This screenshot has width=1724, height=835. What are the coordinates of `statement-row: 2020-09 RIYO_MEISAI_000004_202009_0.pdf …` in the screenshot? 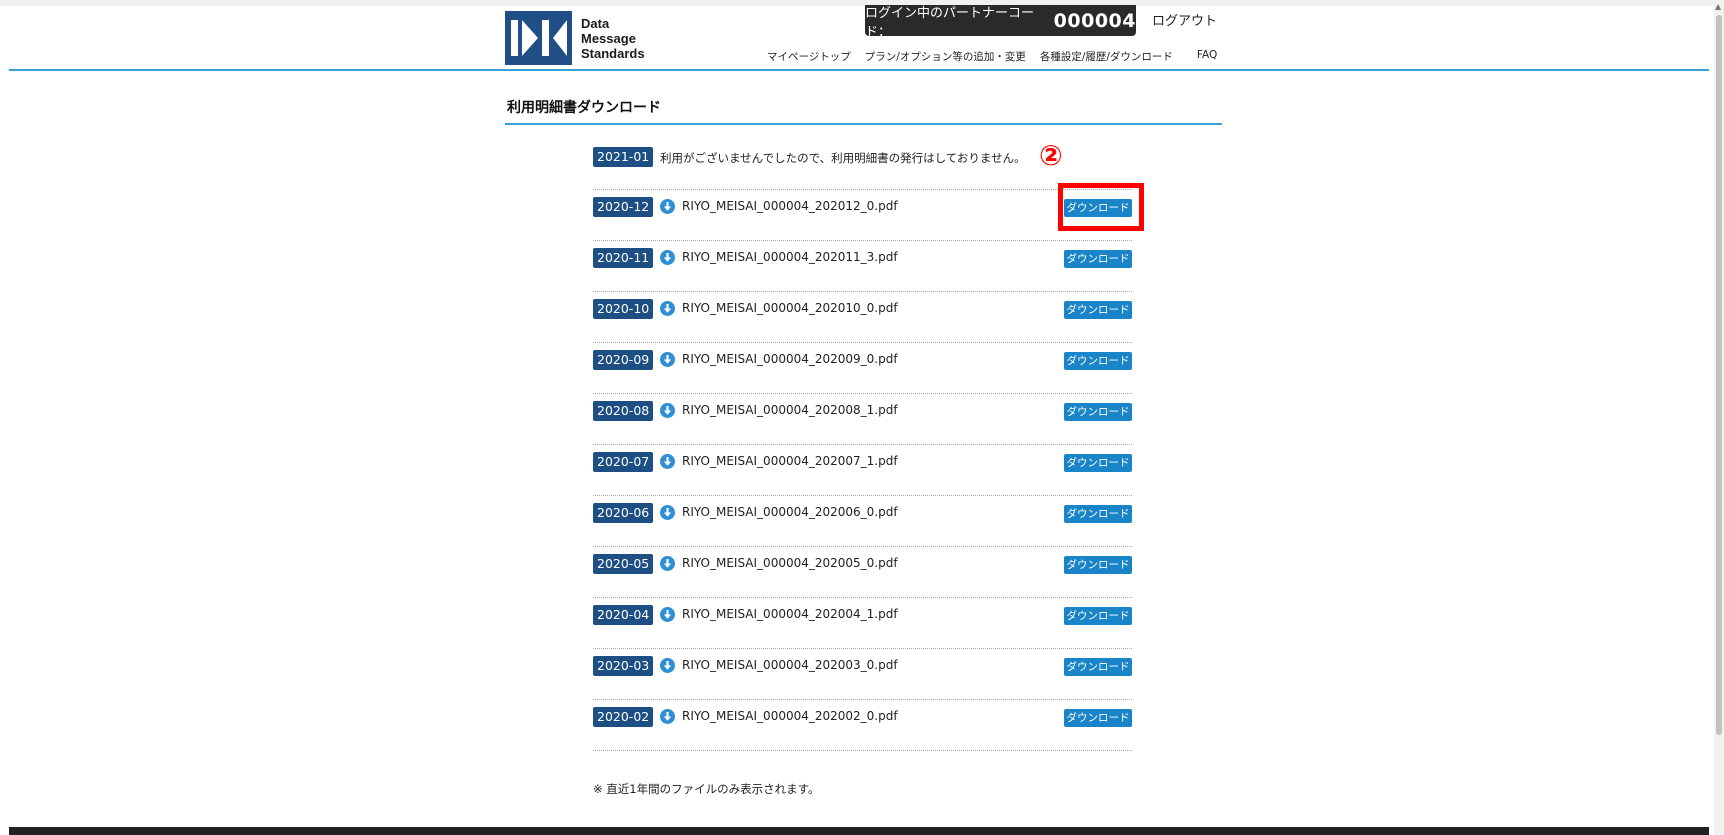 It's located at (862, 368).